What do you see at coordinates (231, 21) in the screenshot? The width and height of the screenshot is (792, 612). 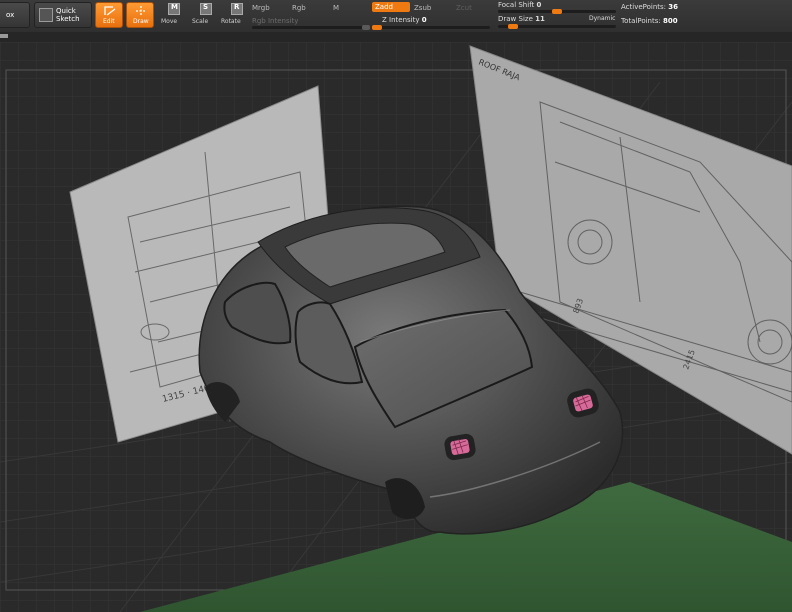 I see `rotate-label: Rotate` at bounding box center [231, 21].